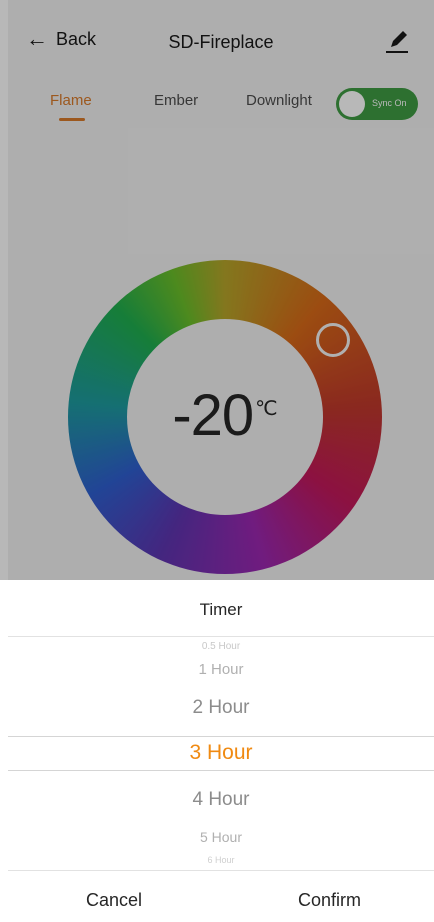 Image resolution: width=434 pixels, height=922 pixels. Describe the element at coordinates (221, 669) in the screenshot. I see `picker-option: 1 Hour` at that location.